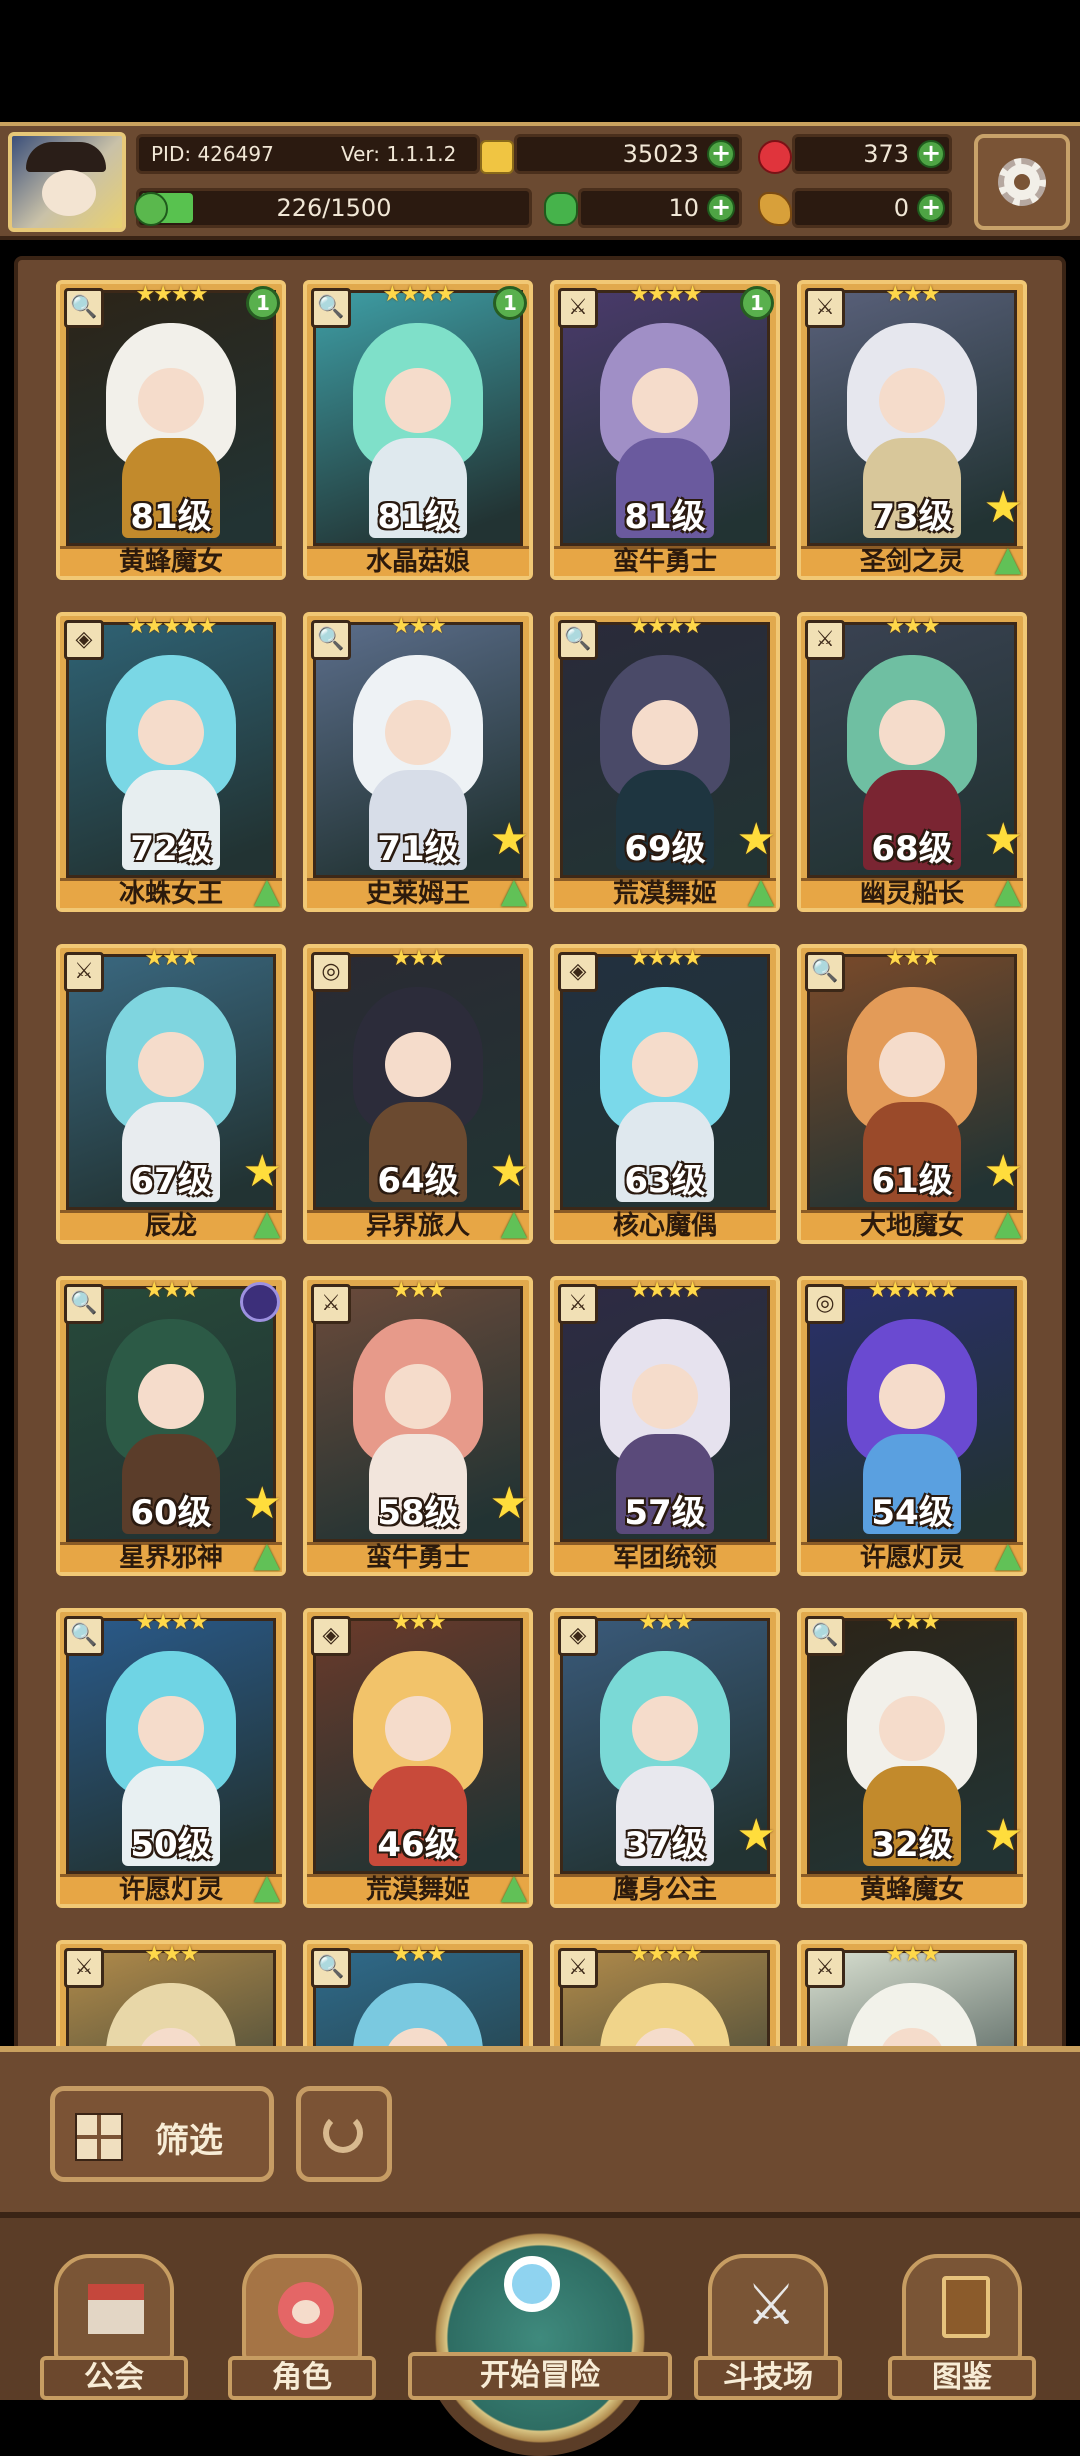 The height and width of the screenshot is (2456, 1080). Describe the element at coordinates (418, 430) in the screenshot. I see `character-card: 🔍 ★★★★ 1 81级 水晶菇娘` at that location.